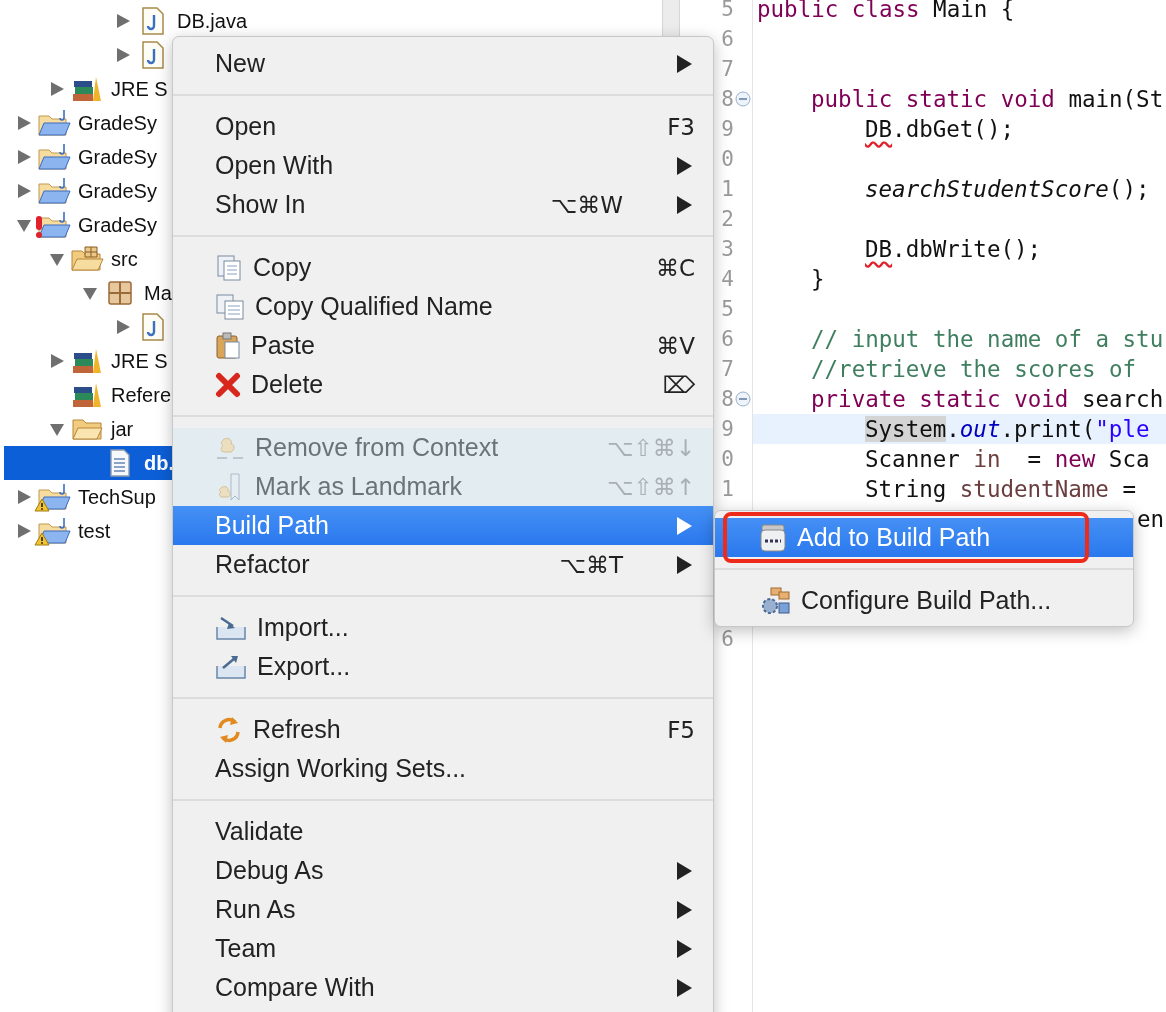  I want to click on code-line: }, so click(818, 279).